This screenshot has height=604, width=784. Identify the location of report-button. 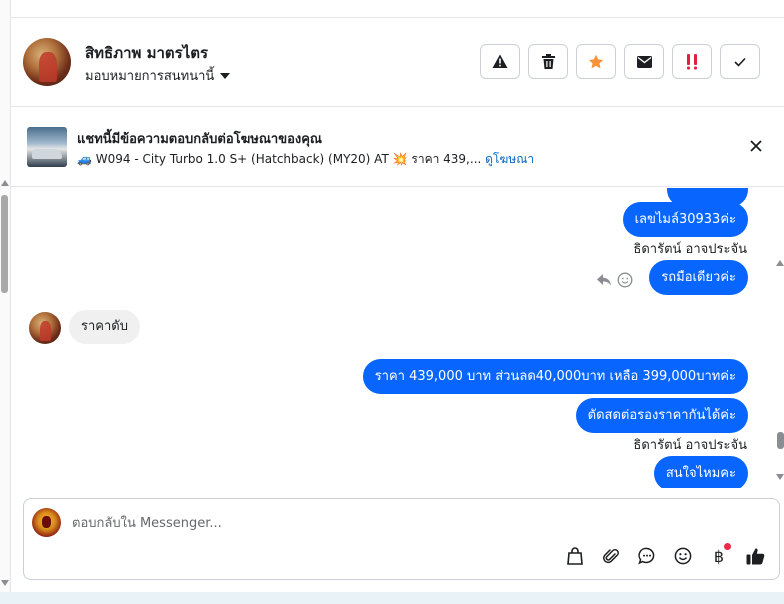
(500, 61).